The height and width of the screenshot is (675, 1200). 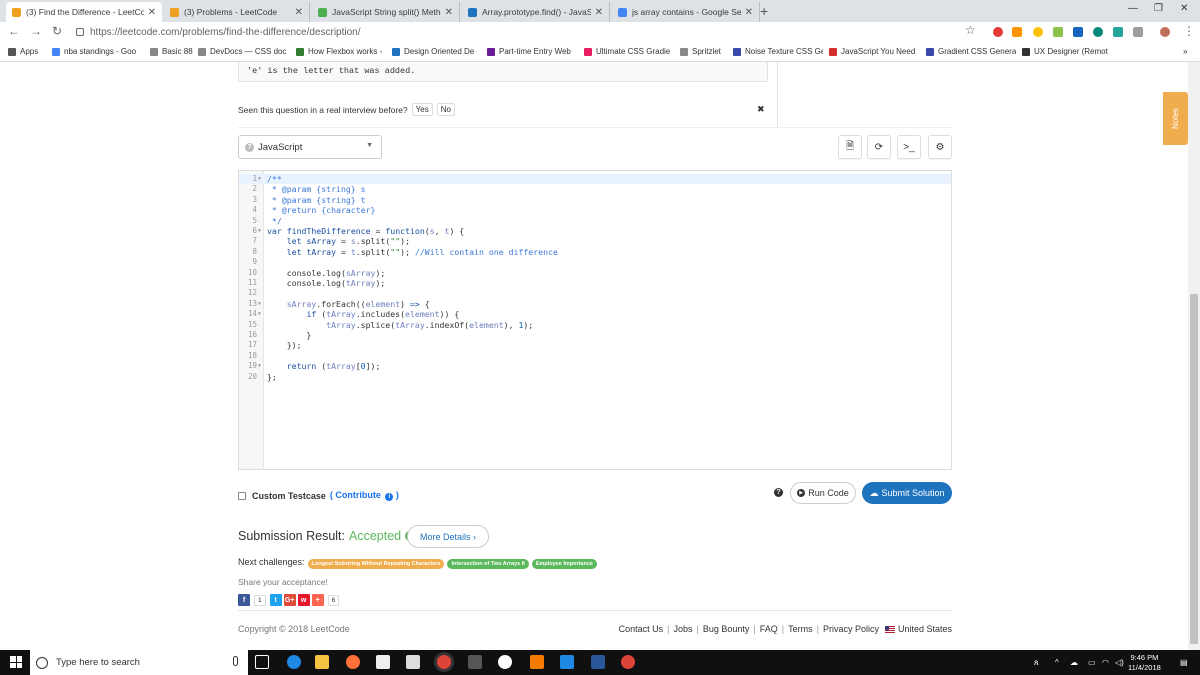 What do you see at coordinates (383, 662) in the screenshot?
I see `store-icon` at bounding box center [383, 662].